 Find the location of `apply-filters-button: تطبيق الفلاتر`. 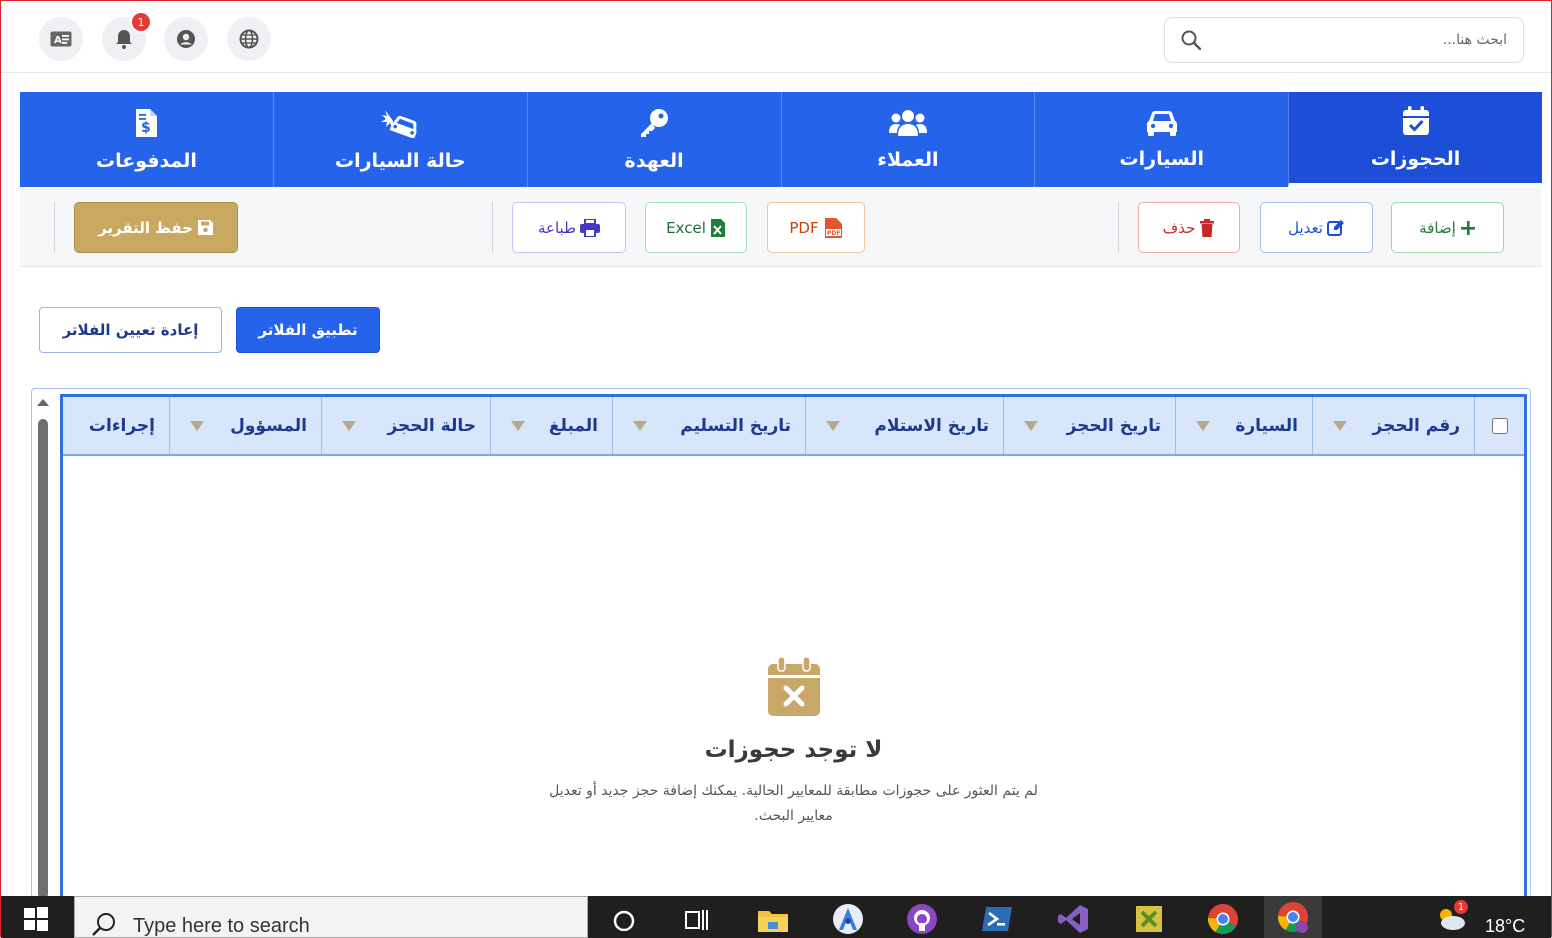

apply-filters-button: تطبيق الفلاتر is located at coordinates (308, 330).